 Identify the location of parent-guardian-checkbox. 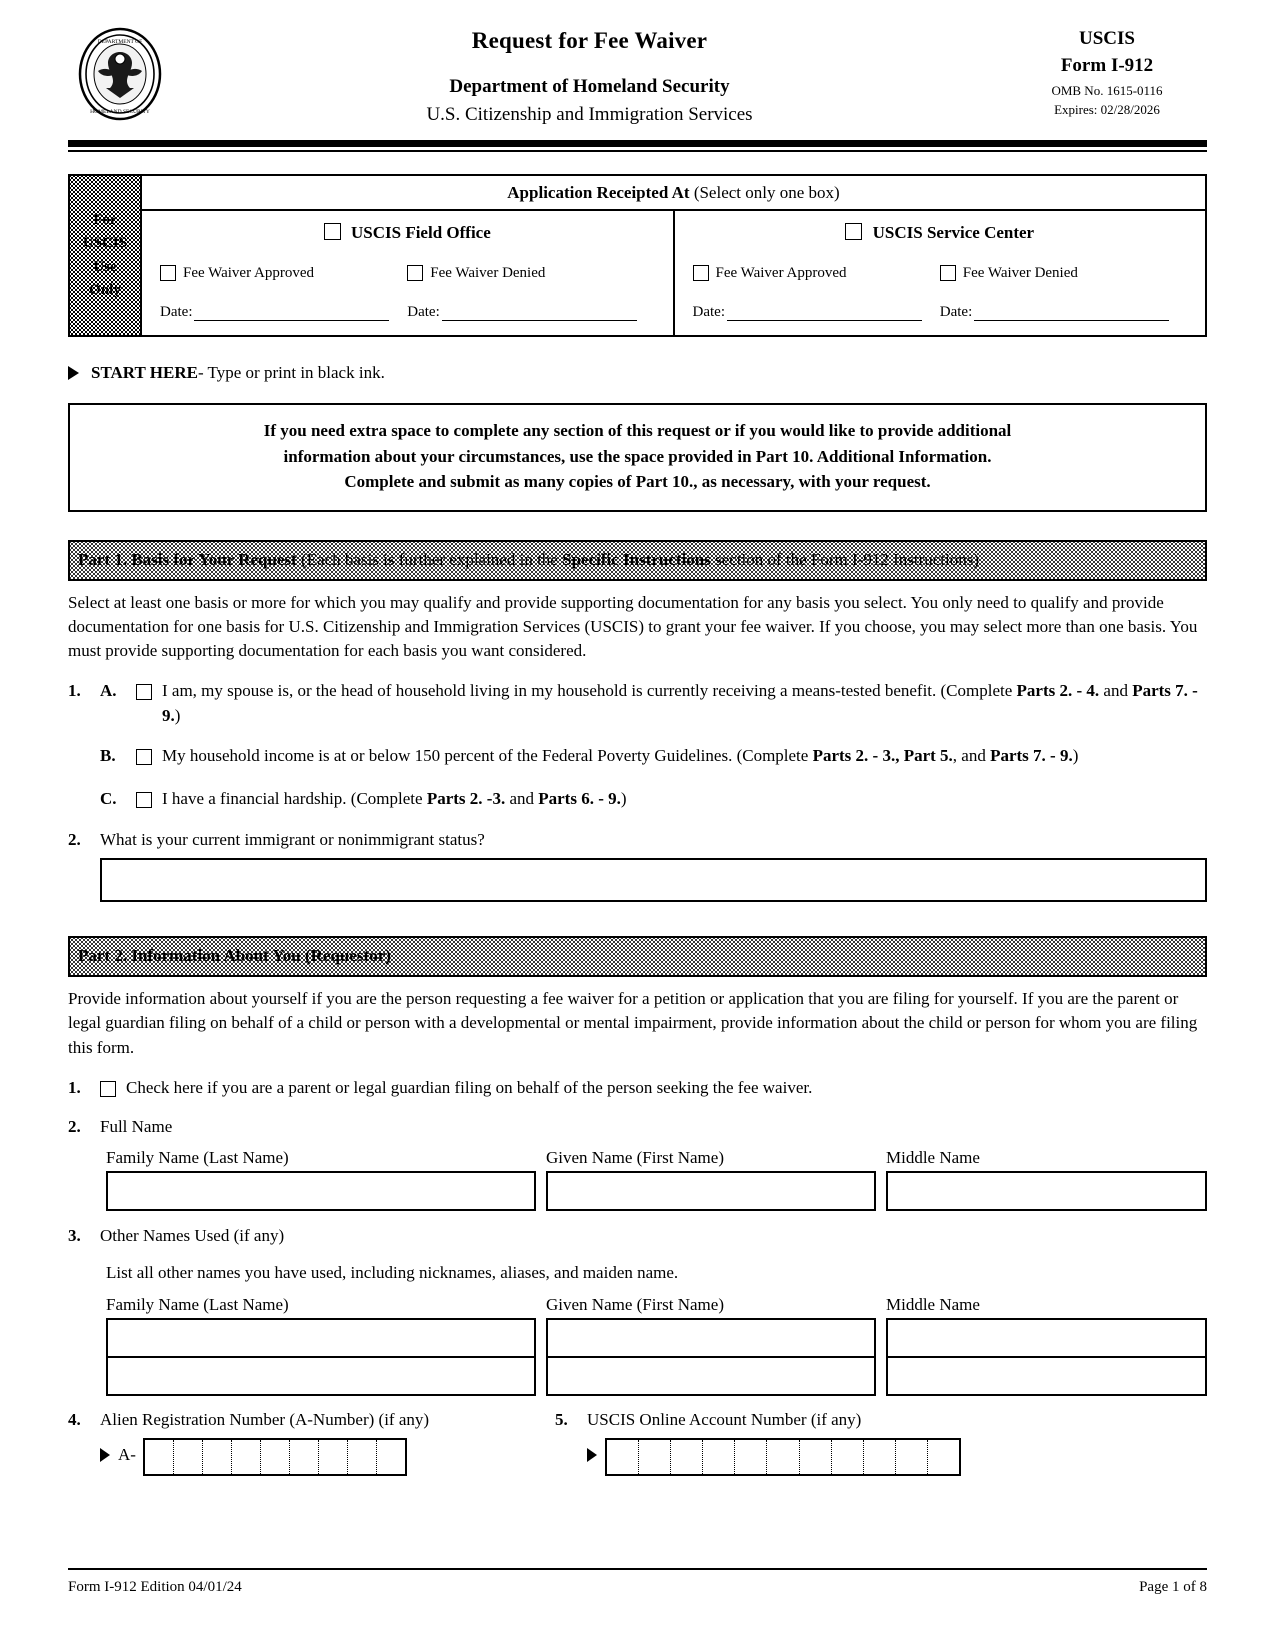
(108, 1088).